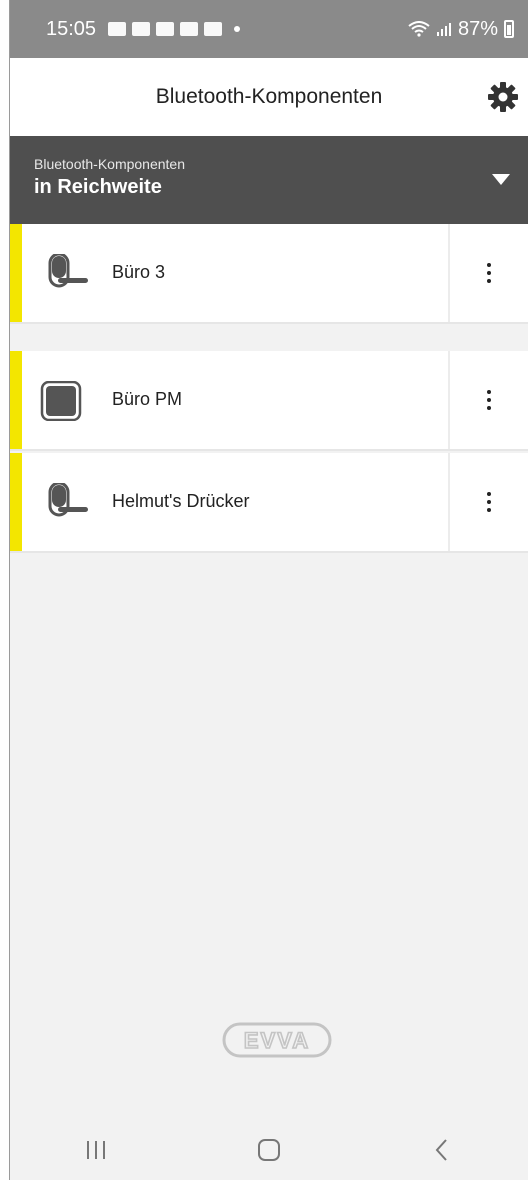 The width and height of the screenshot is (528, 1180). Describe the element at coordinates (237, 29) in the screenshot. I see `more-notifications-dot` at that location.